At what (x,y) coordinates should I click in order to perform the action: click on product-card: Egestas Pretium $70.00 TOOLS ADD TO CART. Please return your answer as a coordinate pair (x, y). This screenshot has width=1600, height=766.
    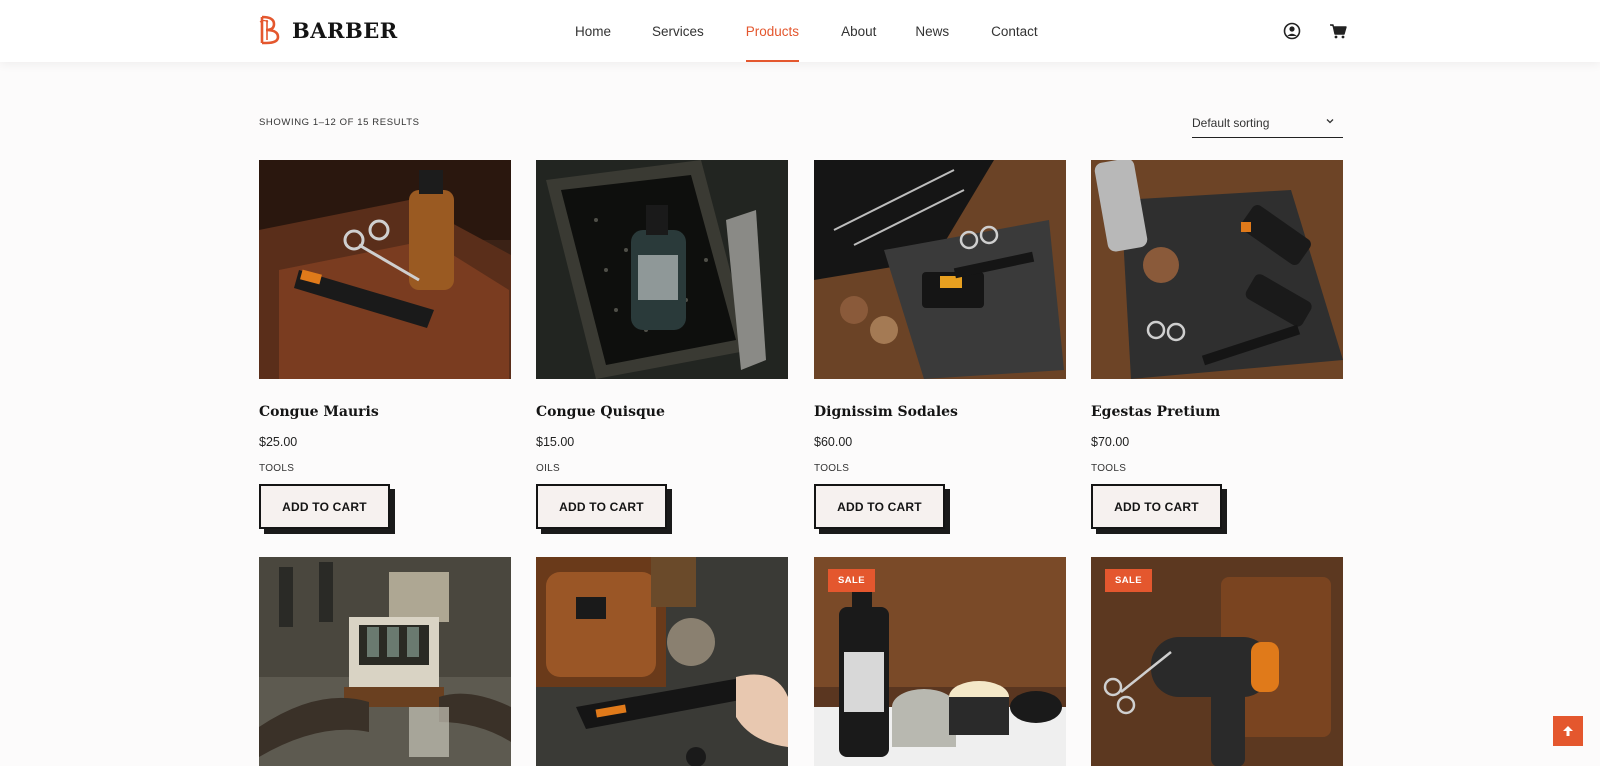
    Looking at the image, I should click on (1217, 347).